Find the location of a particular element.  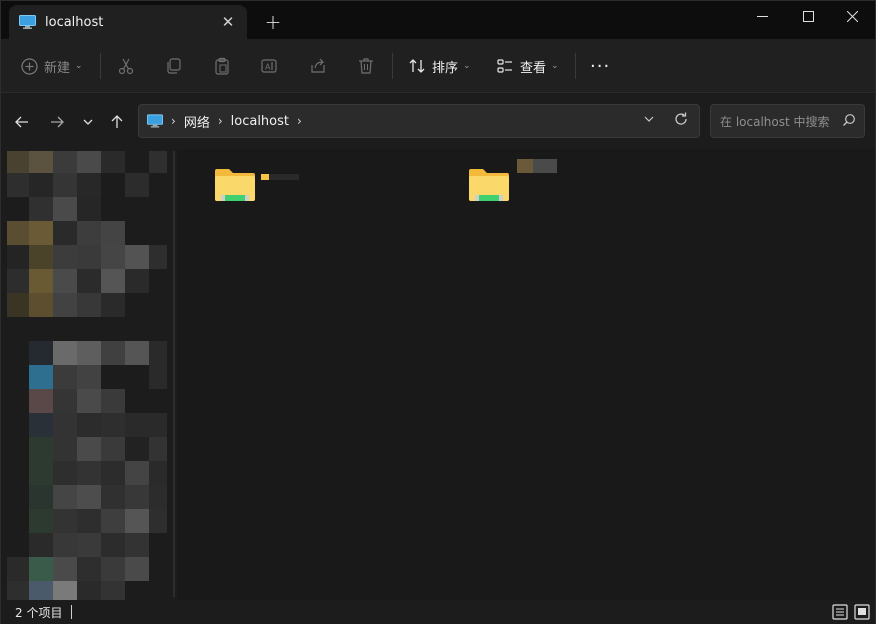

paste-button is located at coordinates (222, 66).